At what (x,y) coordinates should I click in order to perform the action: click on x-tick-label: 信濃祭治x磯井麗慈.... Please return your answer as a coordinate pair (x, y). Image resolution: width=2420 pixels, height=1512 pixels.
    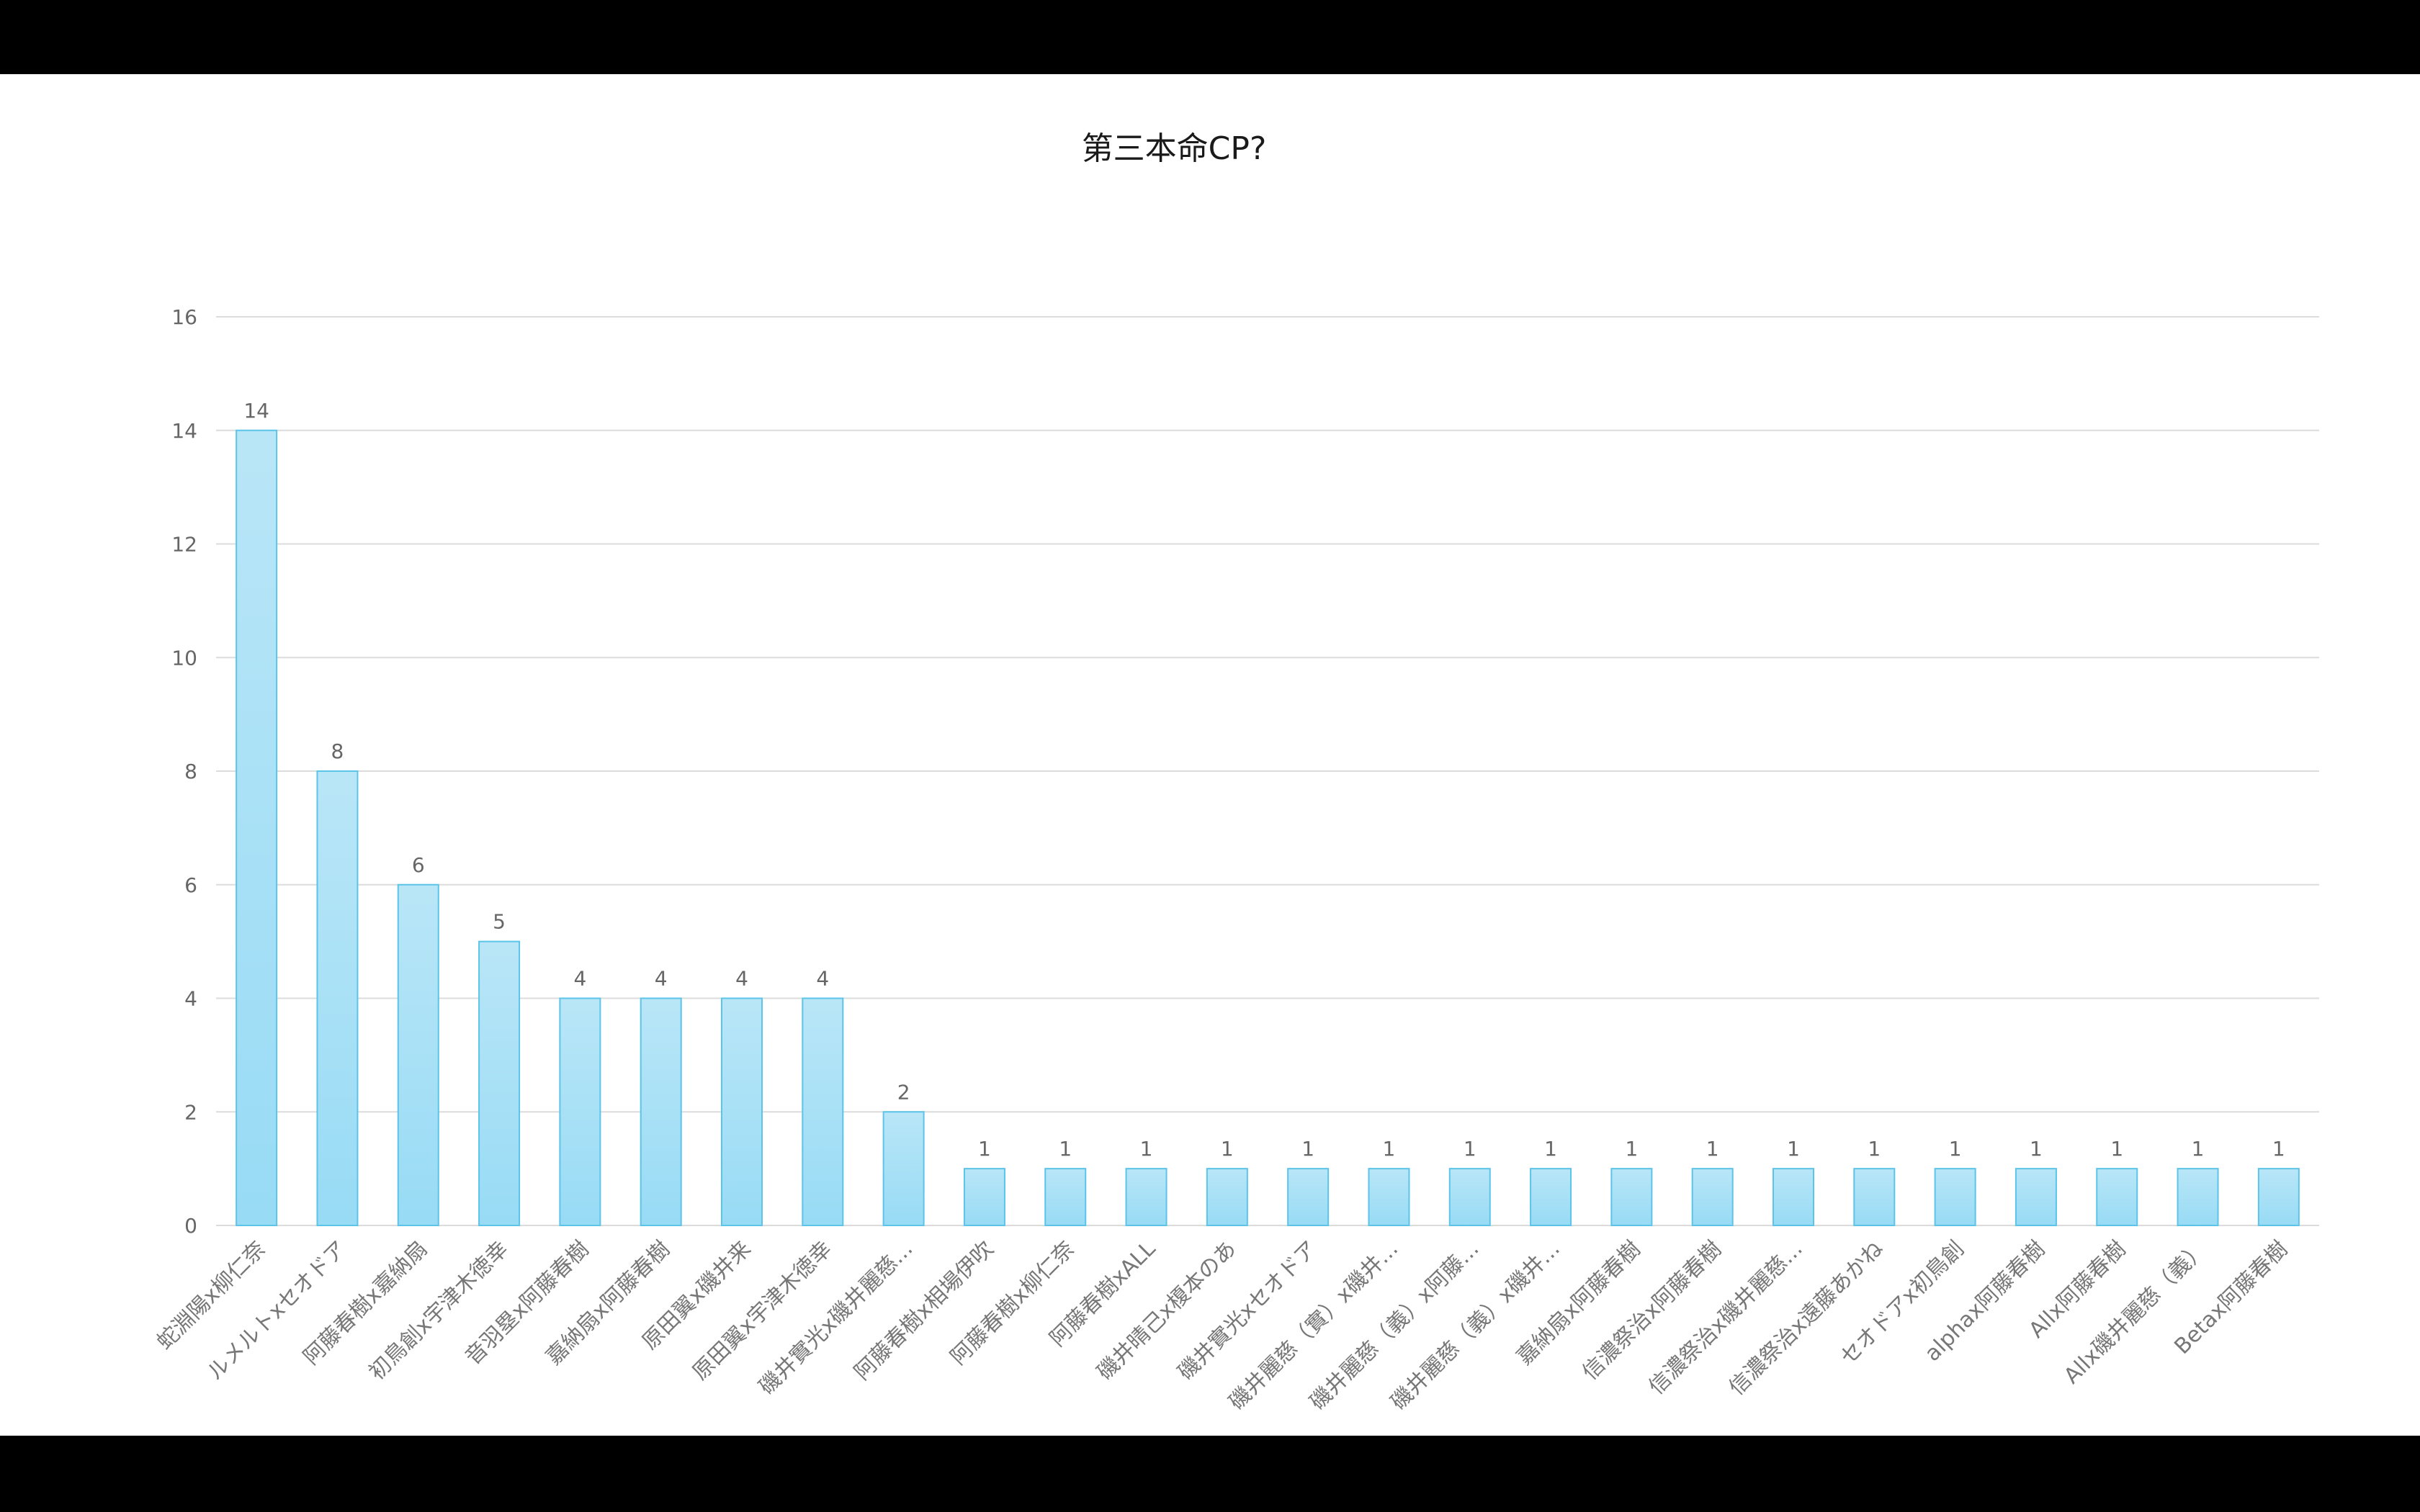
    Looking at the image, I should click on (1725, 1318).